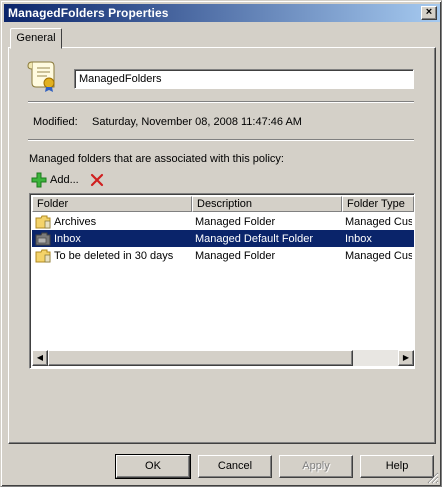 This screenshot has height=487, width=442. Describe the element at coordinates (75, 221) in the screenshot. I see `folder-name: Archives` at that location.